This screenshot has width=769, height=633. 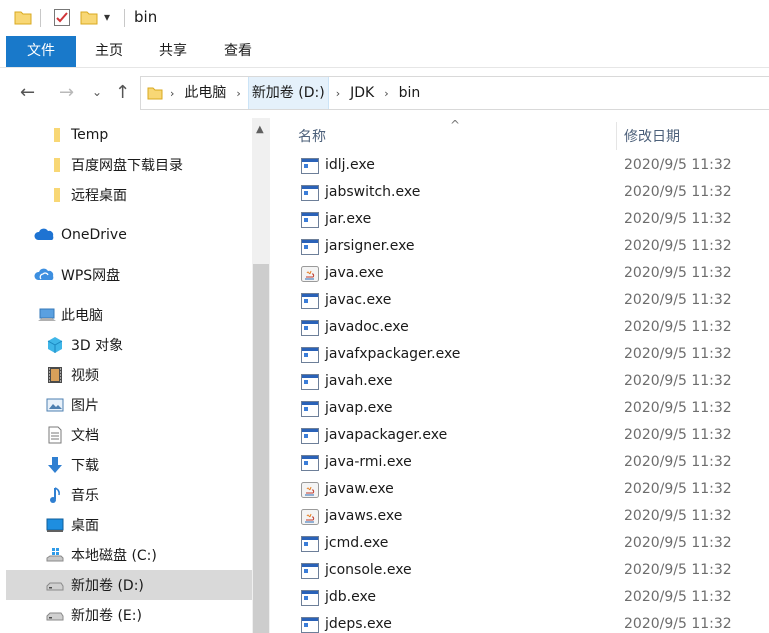 What do you see at coordinates (27, 92) in the screenshot?
I see `back-arrow-icon: ←` at bounding box center [27, 92].